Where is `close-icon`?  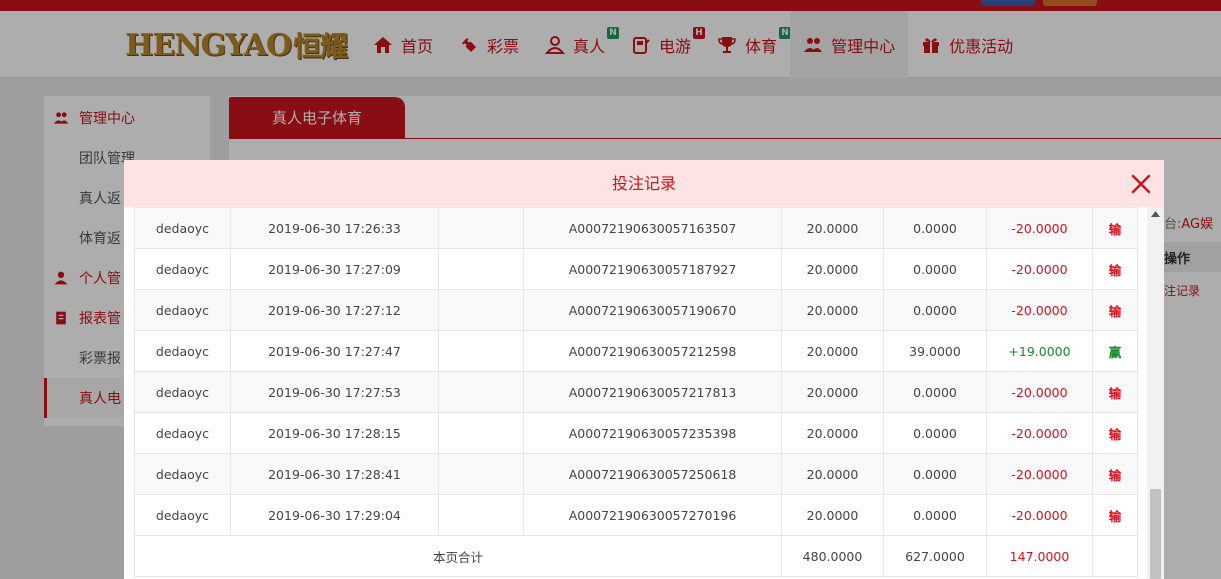
close-icon is located at coordinates (1141, 184).